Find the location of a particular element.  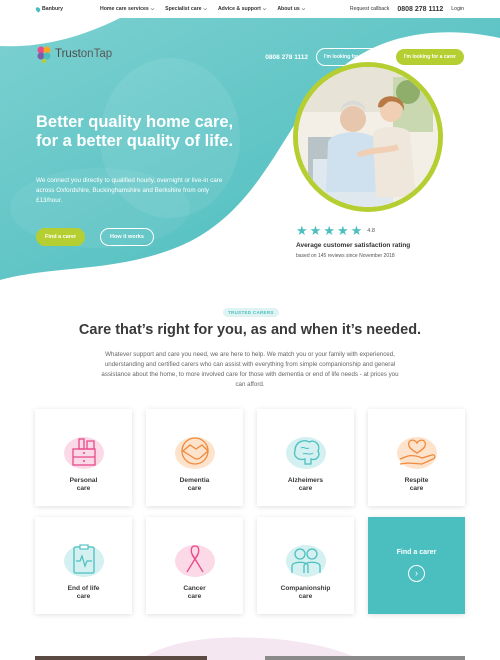

card-label-line1: Respite is located at coordinates (416, 480).